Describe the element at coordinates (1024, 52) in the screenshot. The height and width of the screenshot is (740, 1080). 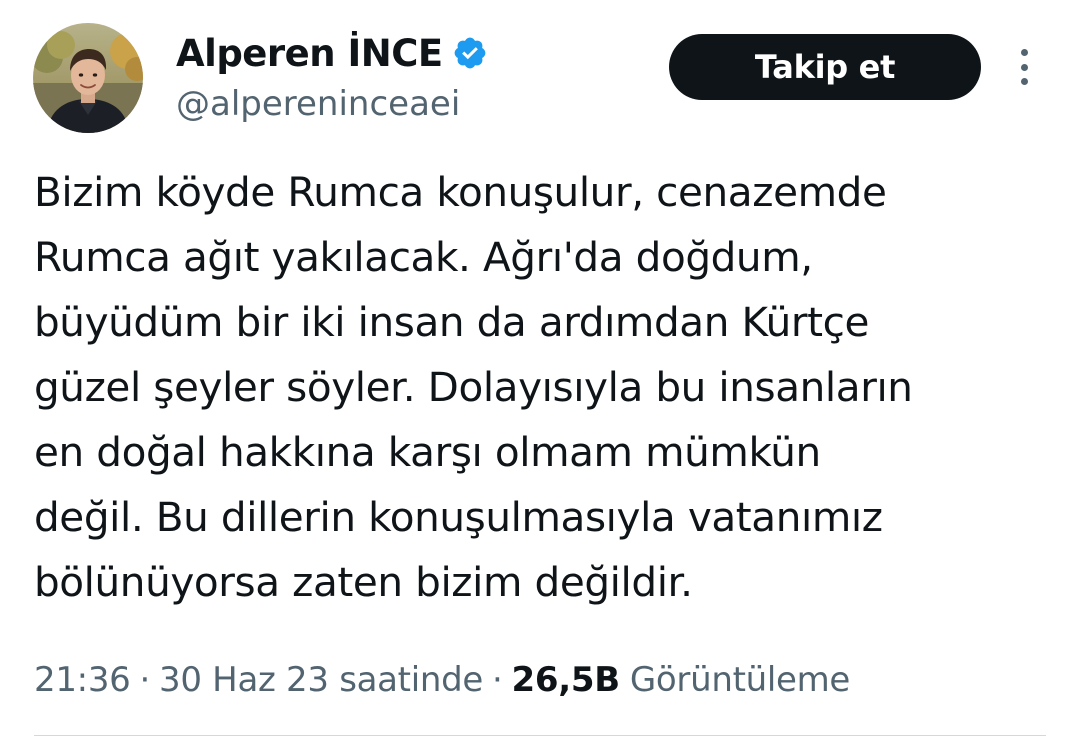
I see `more-vertical-icon` at that location.